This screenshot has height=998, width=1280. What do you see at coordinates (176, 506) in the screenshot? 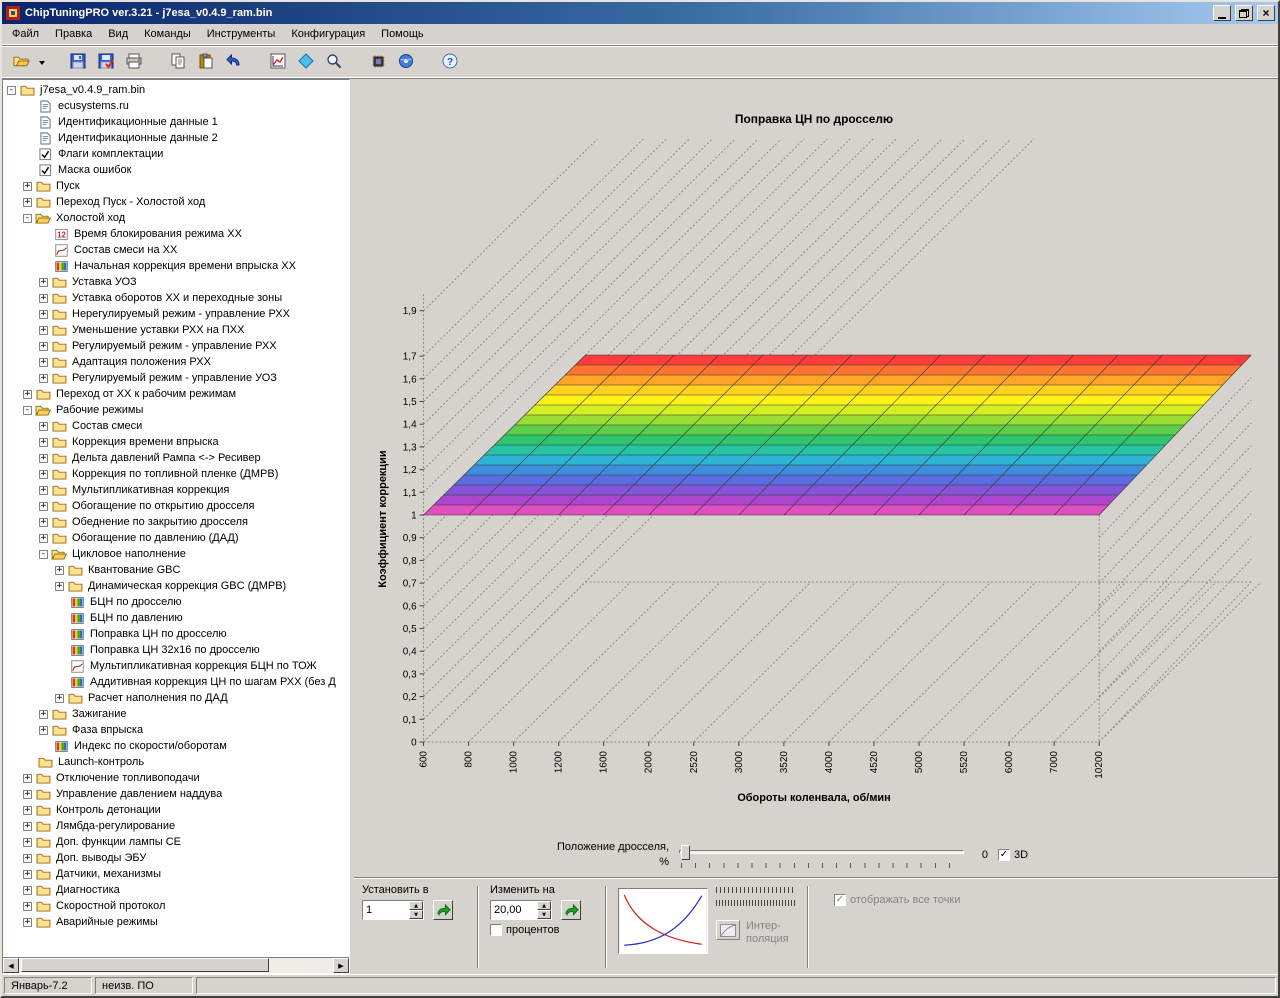
I see `tree-item: + Обогащение по открытию дросселя` at bounding box center [176, 506].